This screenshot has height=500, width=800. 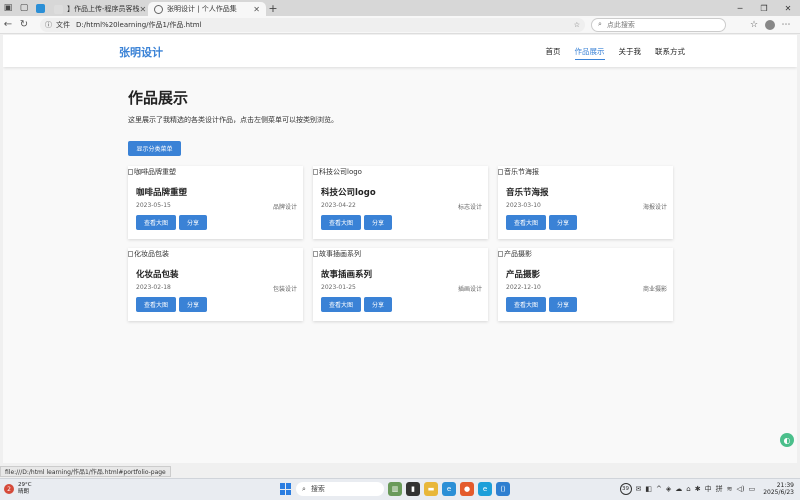 I want to click on system-clock: 21:39 2025/6/23, so click(x=778, y=489).